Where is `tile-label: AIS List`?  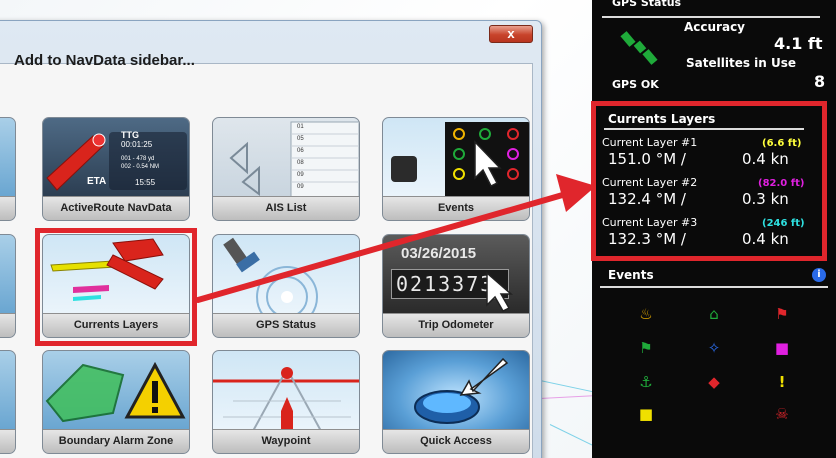 tile-label: AIS List is located at coordinates (286, 208).